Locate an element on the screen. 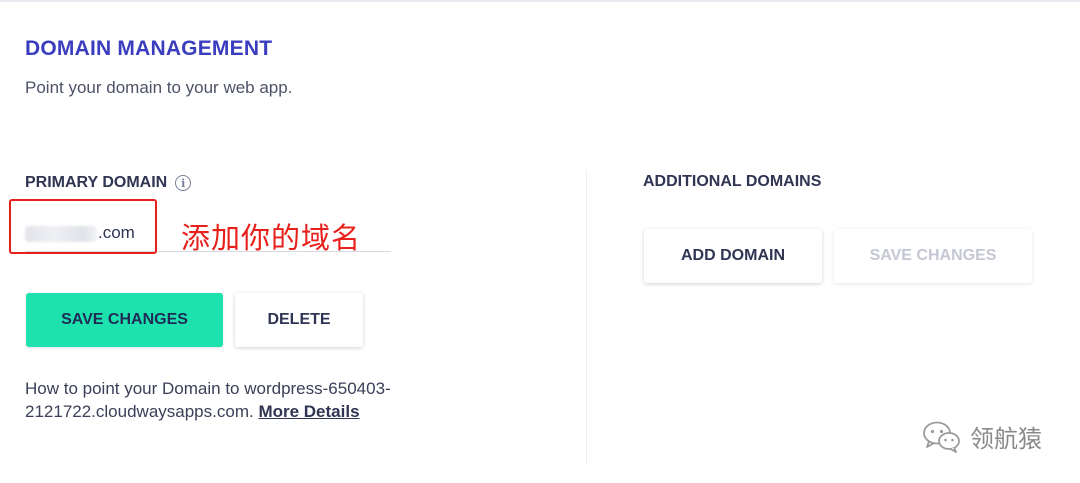 Image resolution: width=1080 pixels, height=483 pixels. info-icon: i is located at coordinates (183, 183).